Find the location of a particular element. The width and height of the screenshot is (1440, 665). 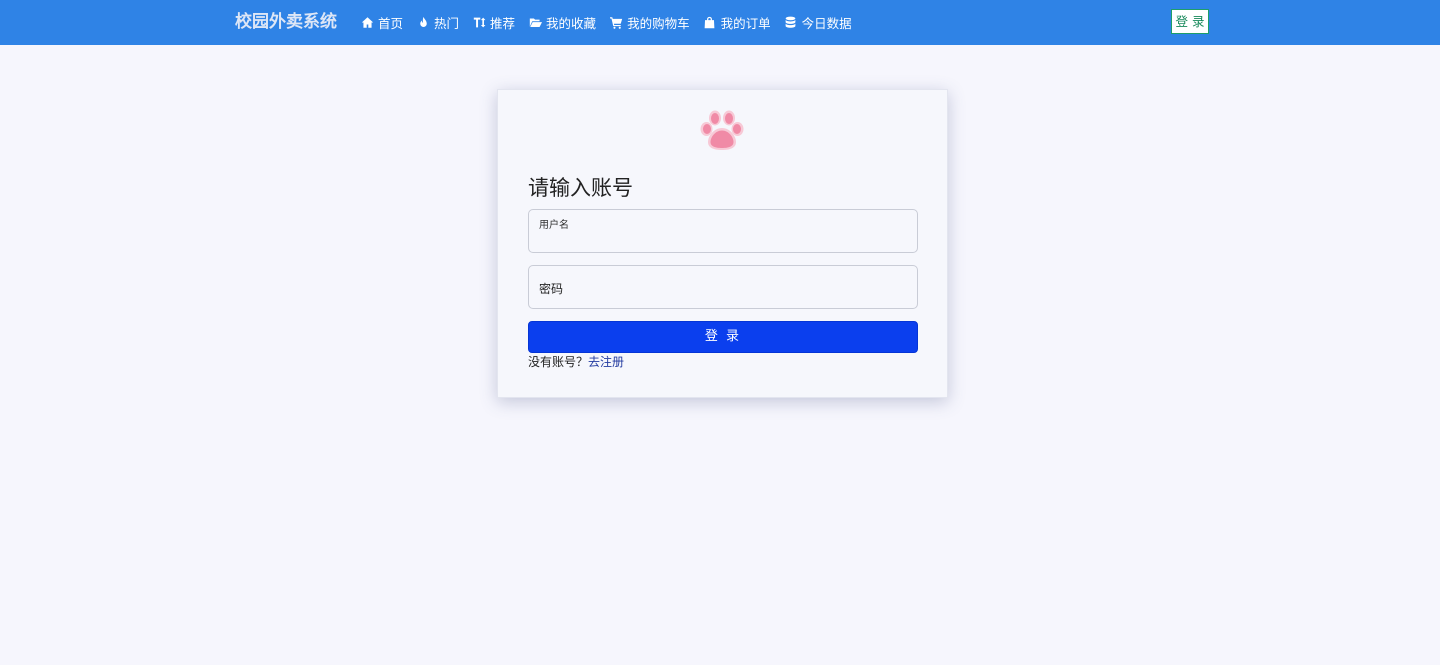

nav-item-label: 我的收藏 is located at coordinates (571, 23).